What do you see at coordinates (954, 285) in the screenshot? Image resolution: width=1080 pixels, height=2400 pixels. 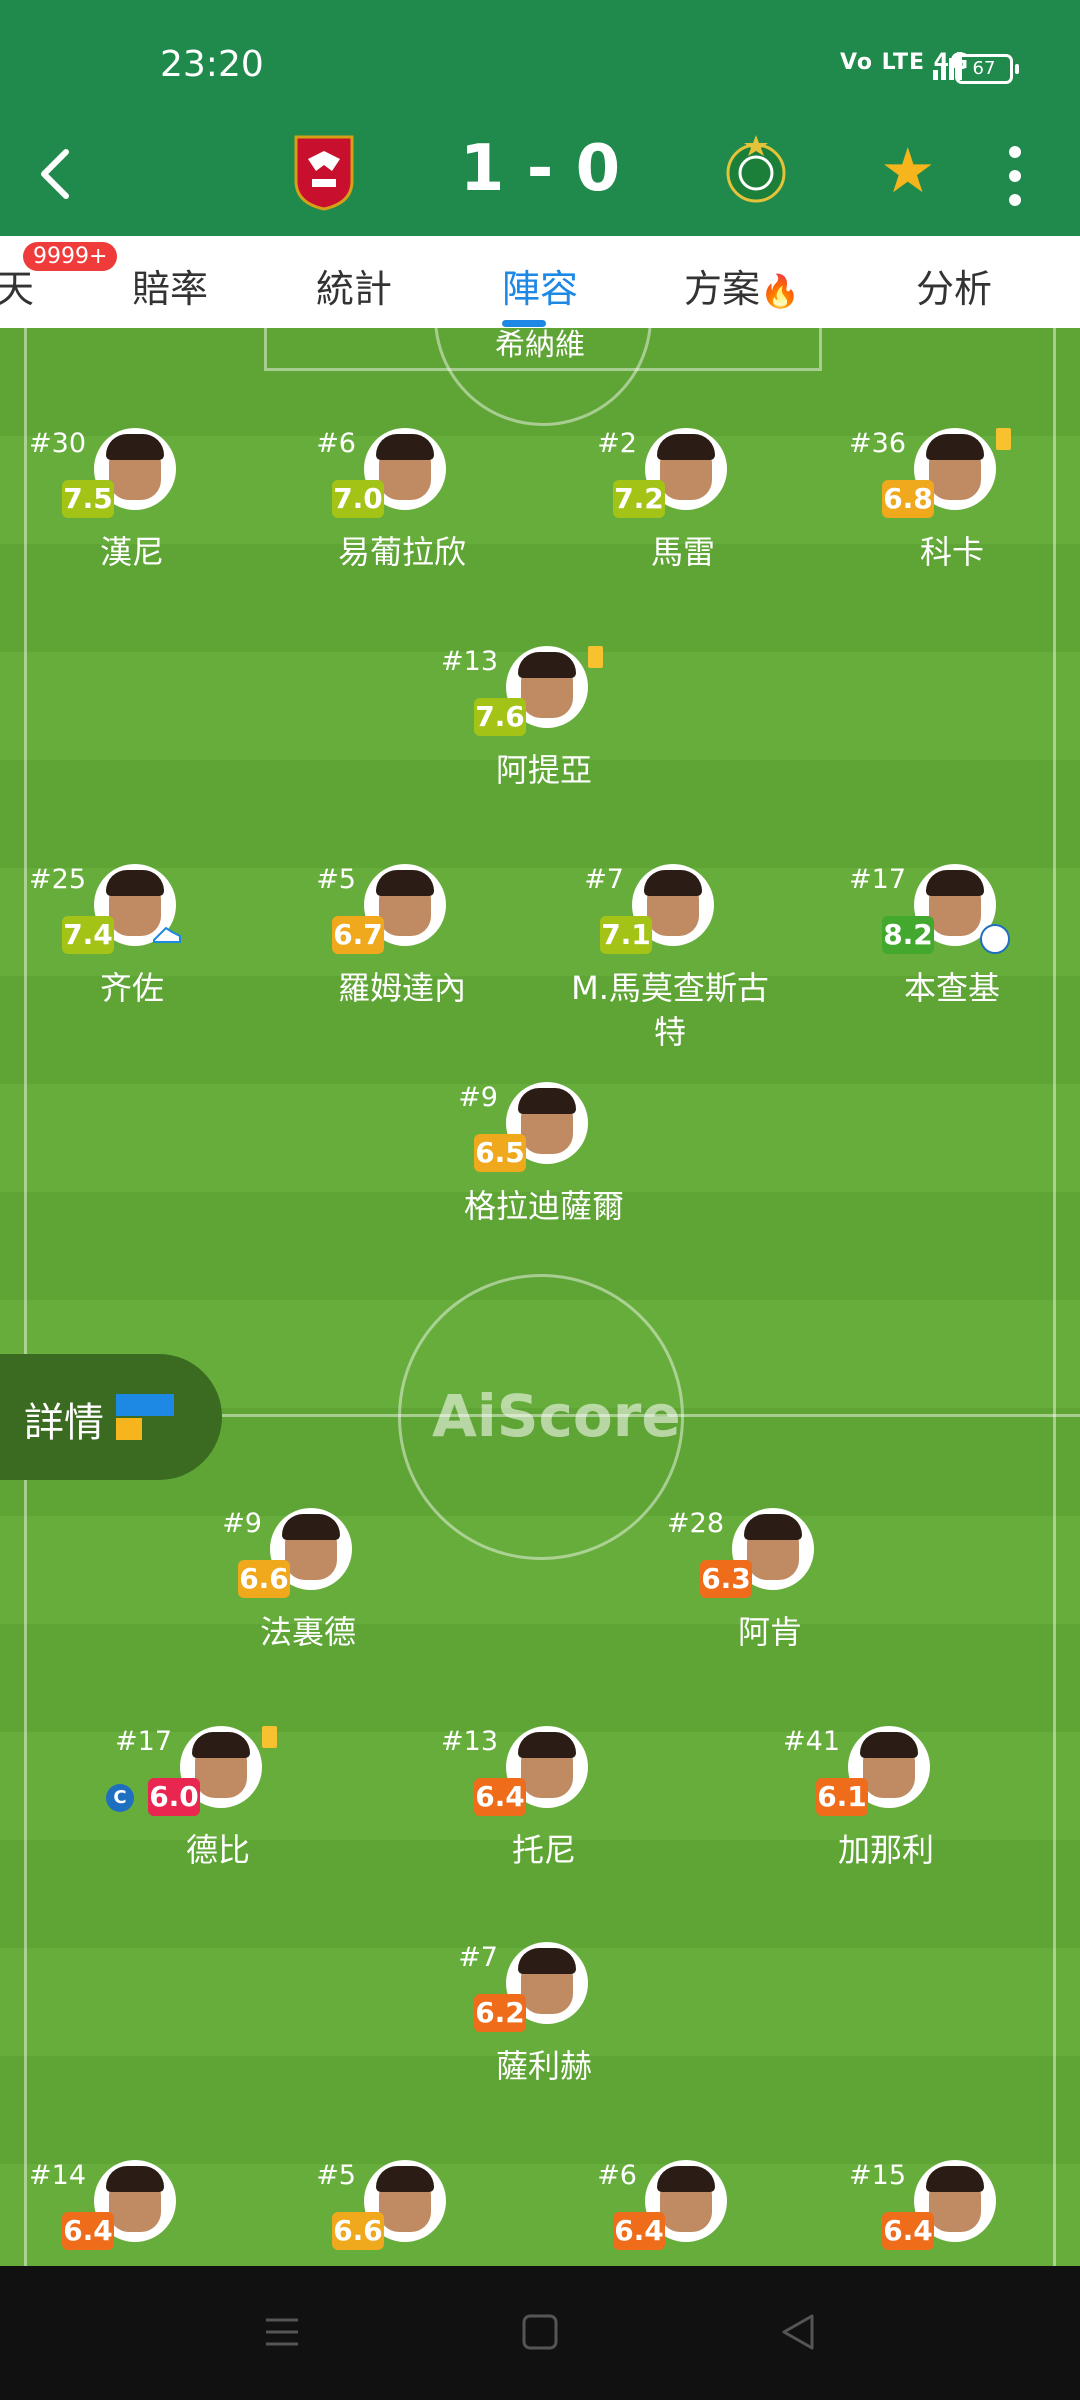 I see `tab-analysis: 分析` at bounding box center [954, 285].